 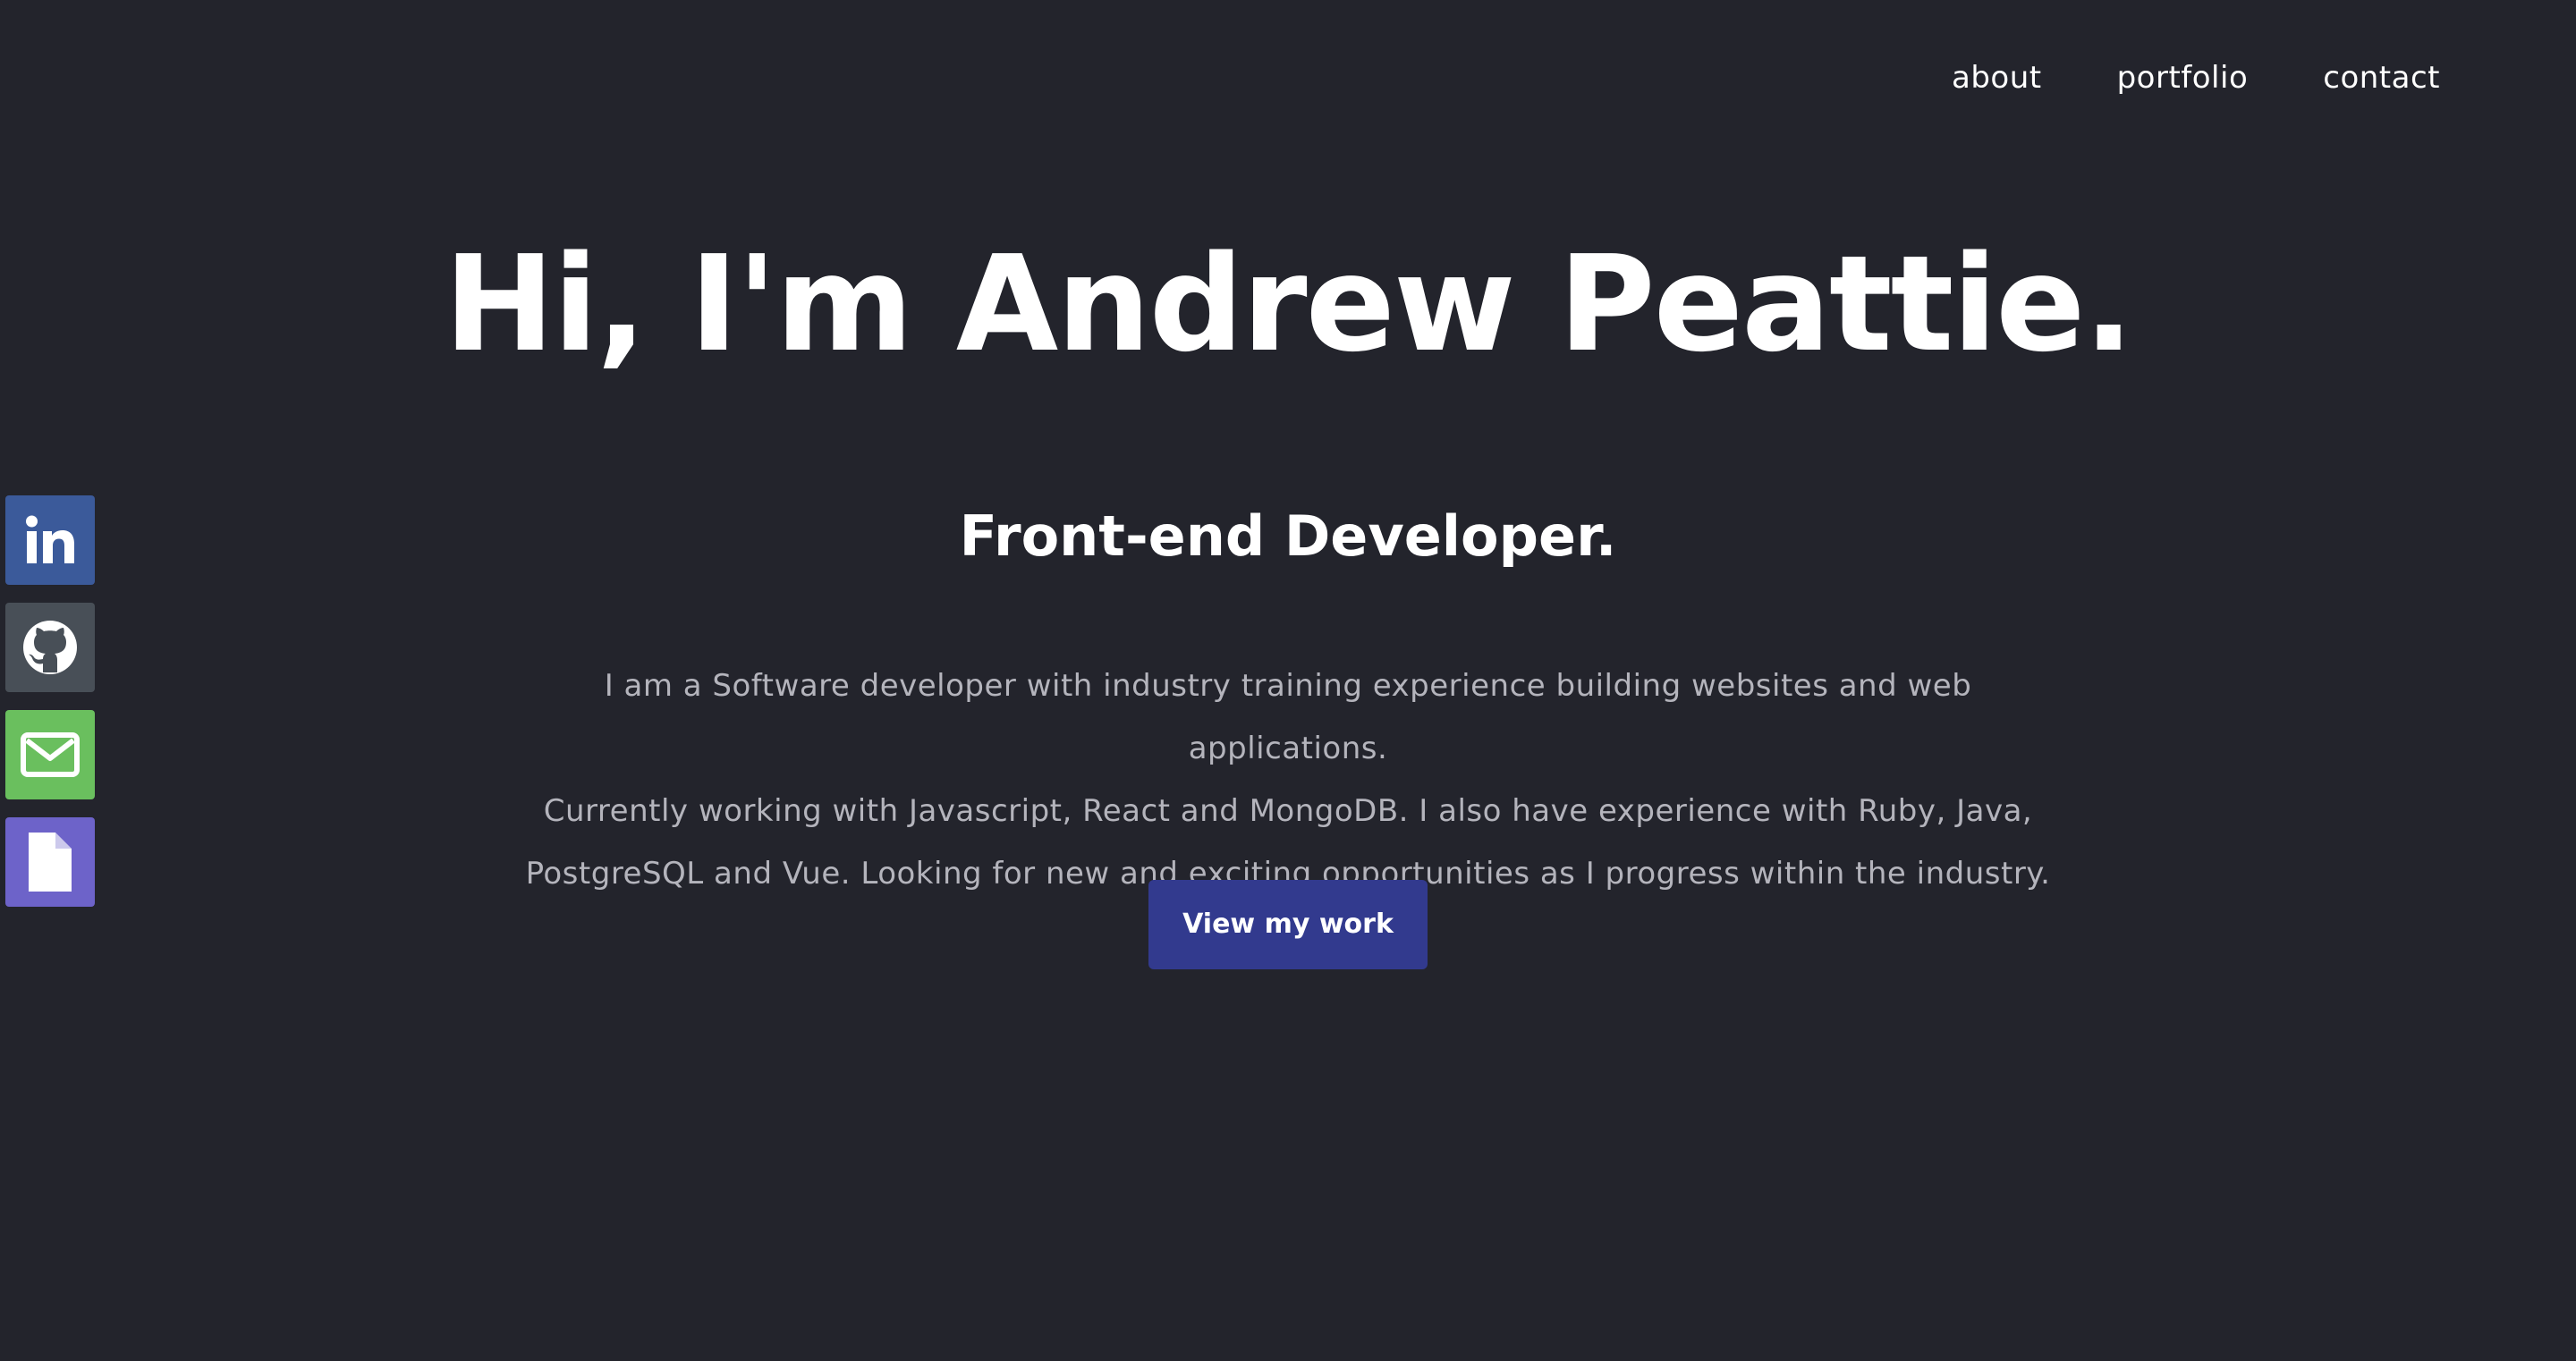 What do you see at coordinates (2381, 77) in the screenshot?
I see `nav-link-contact: contact` at bounding box center [2381, 77].